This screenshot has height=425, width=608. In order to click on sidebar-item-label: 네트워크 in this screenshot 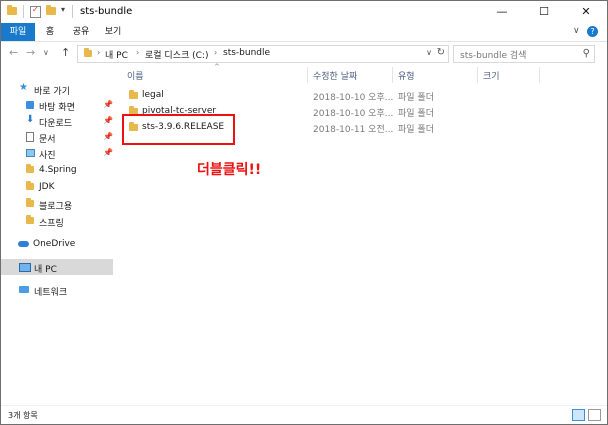, I will do `click(51, 293)`.